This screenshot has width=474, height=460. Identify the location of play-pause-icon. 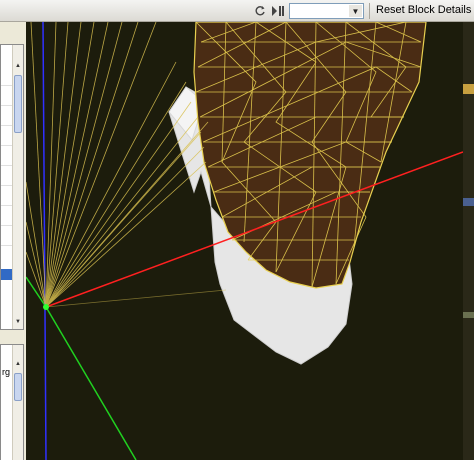
(278, 11).